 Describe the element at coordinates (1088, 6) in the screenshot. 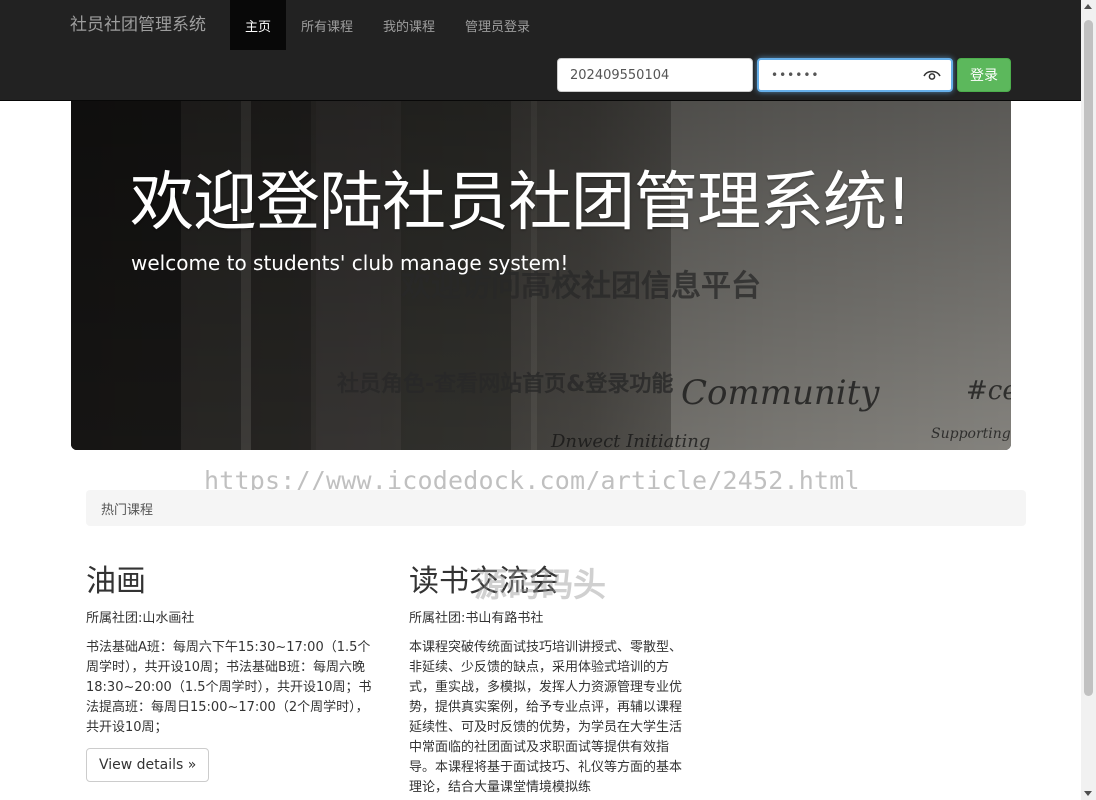

I see `scroll-up-icon` at that location.